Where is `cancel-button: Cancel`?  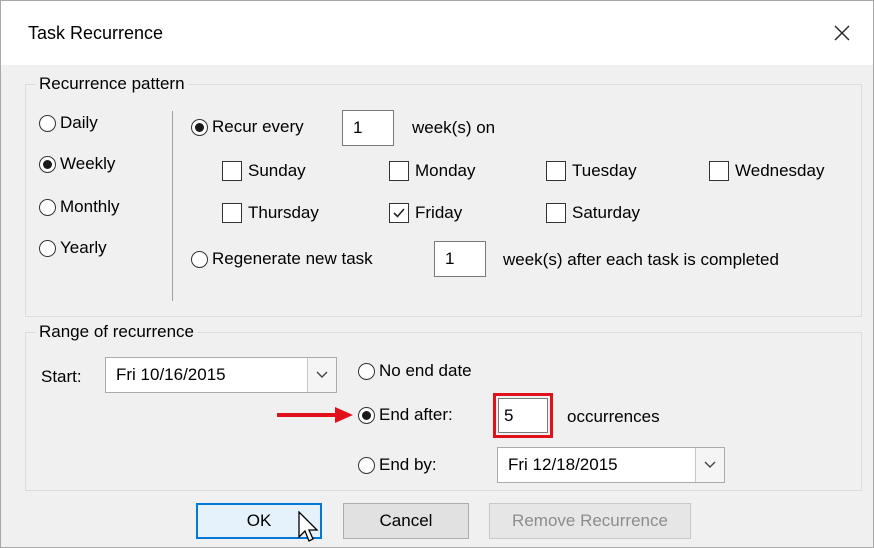
cancel-button: Cancel is located at coordinates (406, 521).